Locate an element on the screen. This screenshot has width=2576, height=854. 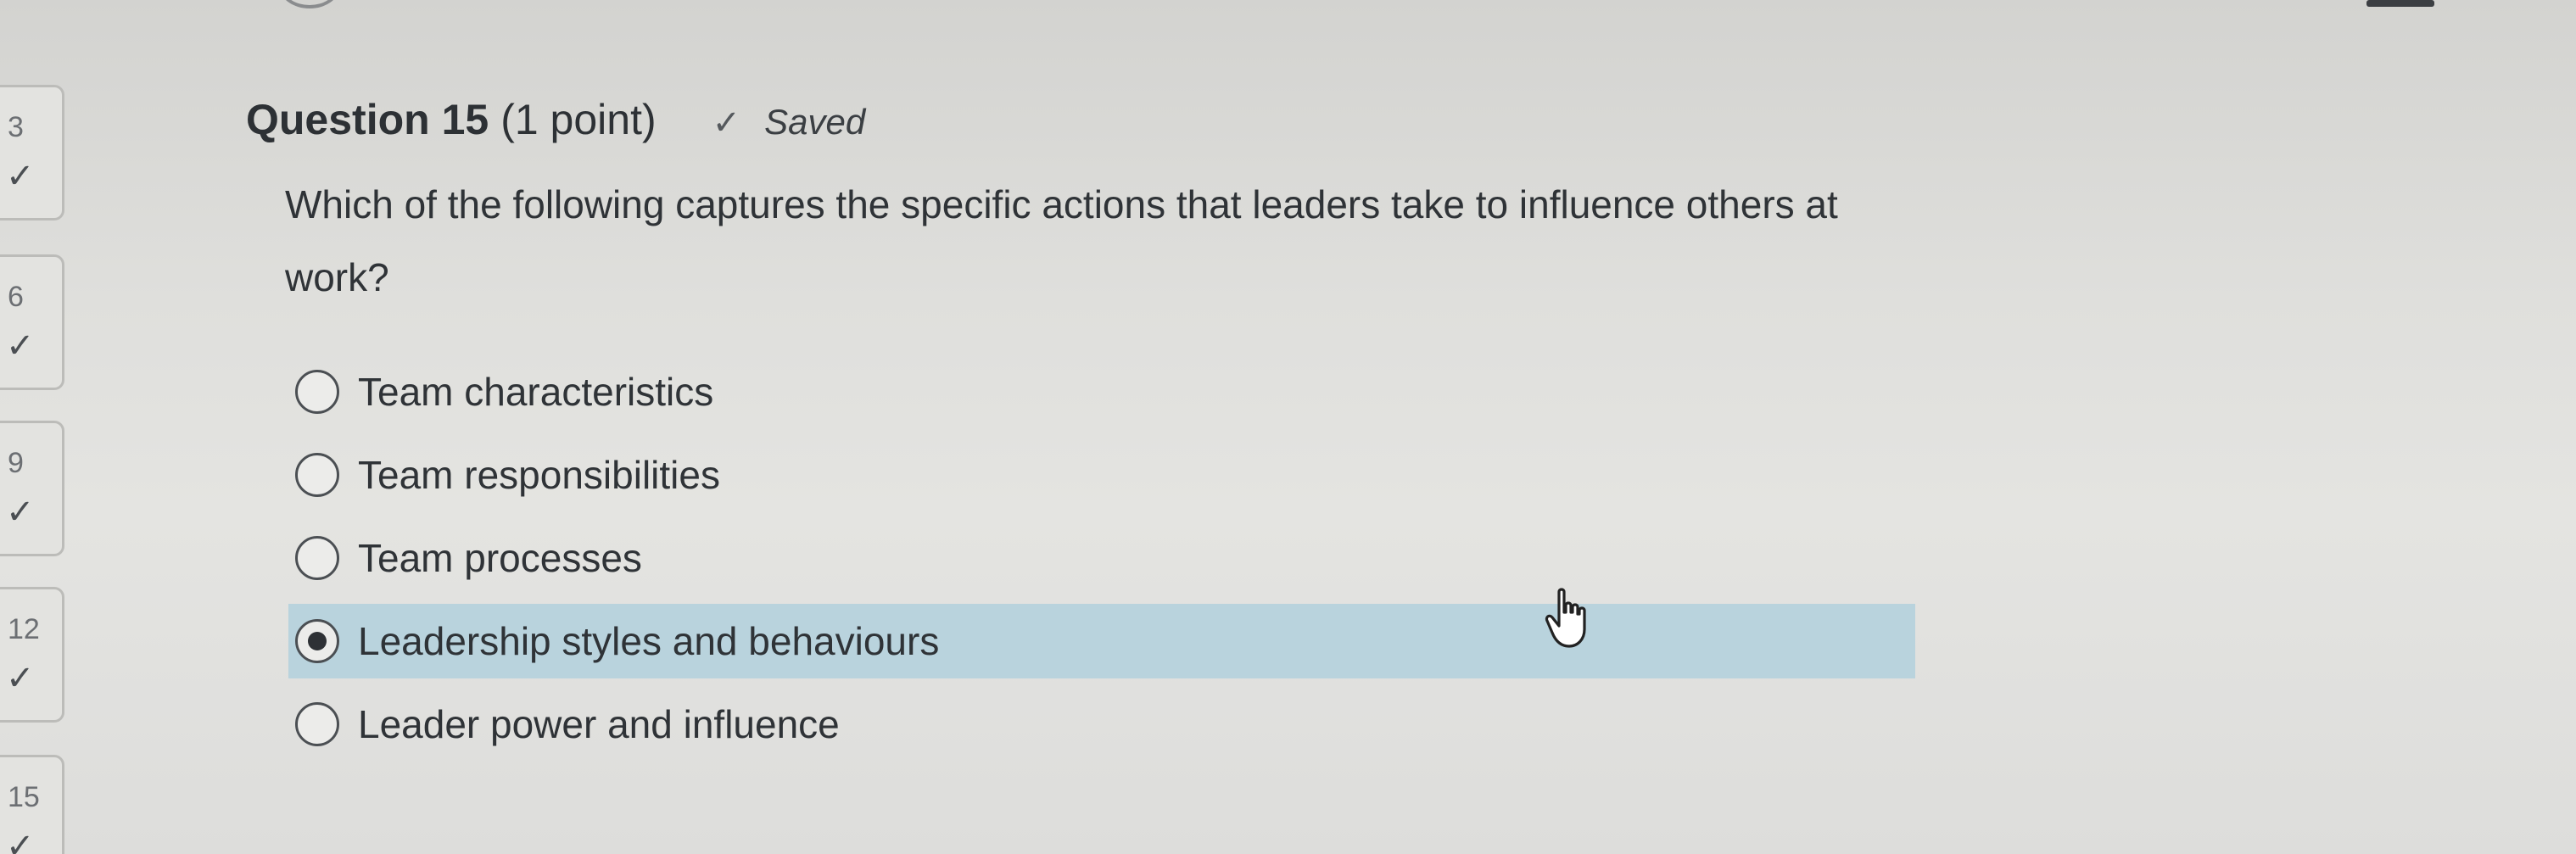
question-header: Question 15 (1 point) ✓ Saved is located at coordinates (555, 119).